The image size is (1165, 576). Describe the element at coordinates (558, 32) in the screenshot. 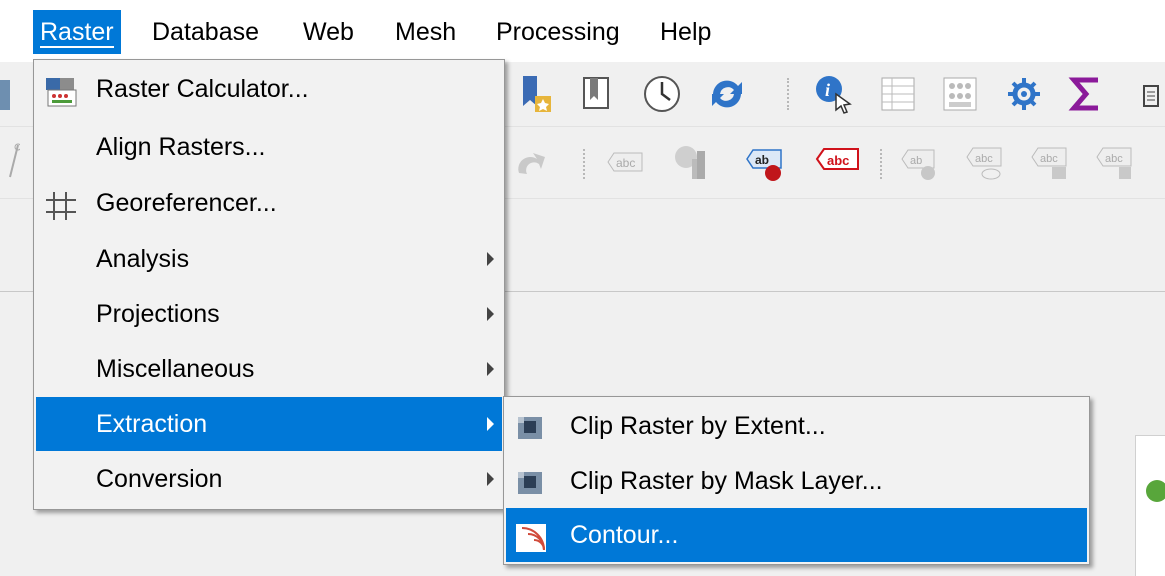

I see `menu-processing: Processing` at that location.